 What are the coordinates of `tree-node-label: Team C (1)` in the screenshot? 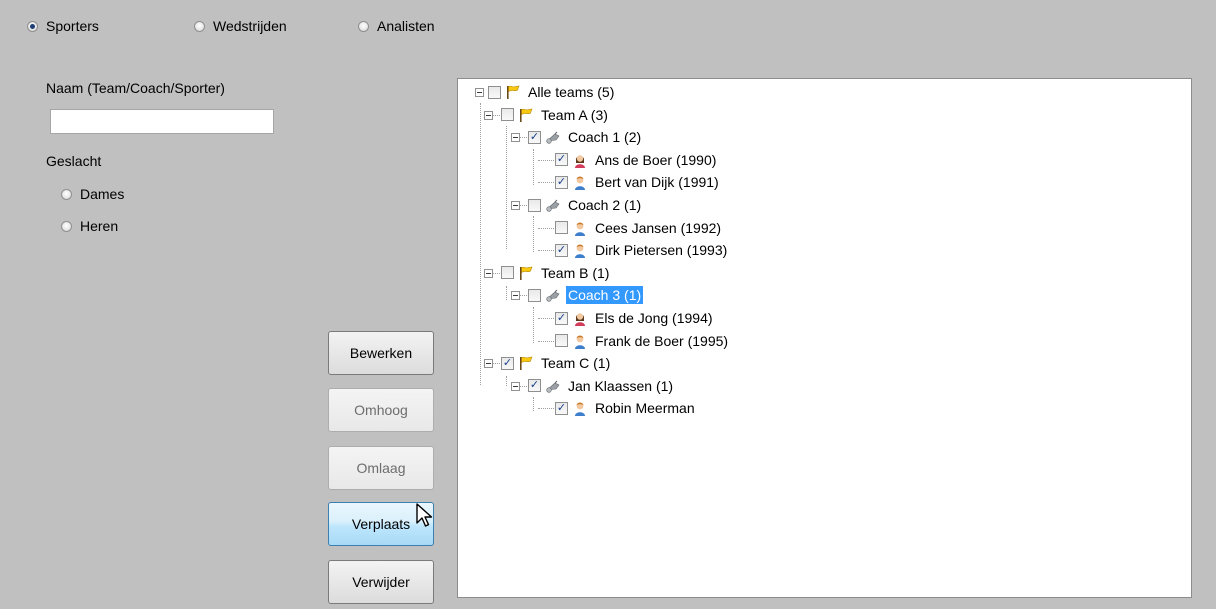 It's located at (576, 363).